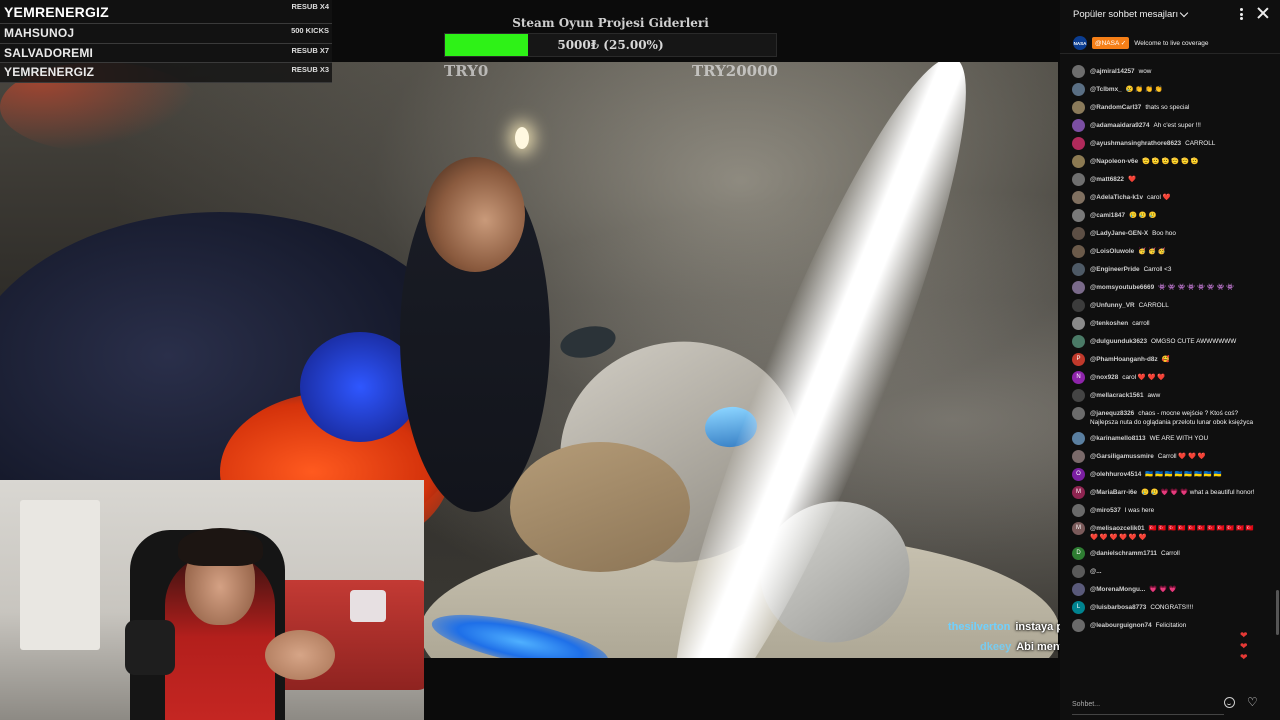 Image resolution: width=1280 pixels, height=720 pixels. Describe the element at coordinates (1122, 287) in the screenshot. I see `chat-author: @momsyoutube6669` at that location.